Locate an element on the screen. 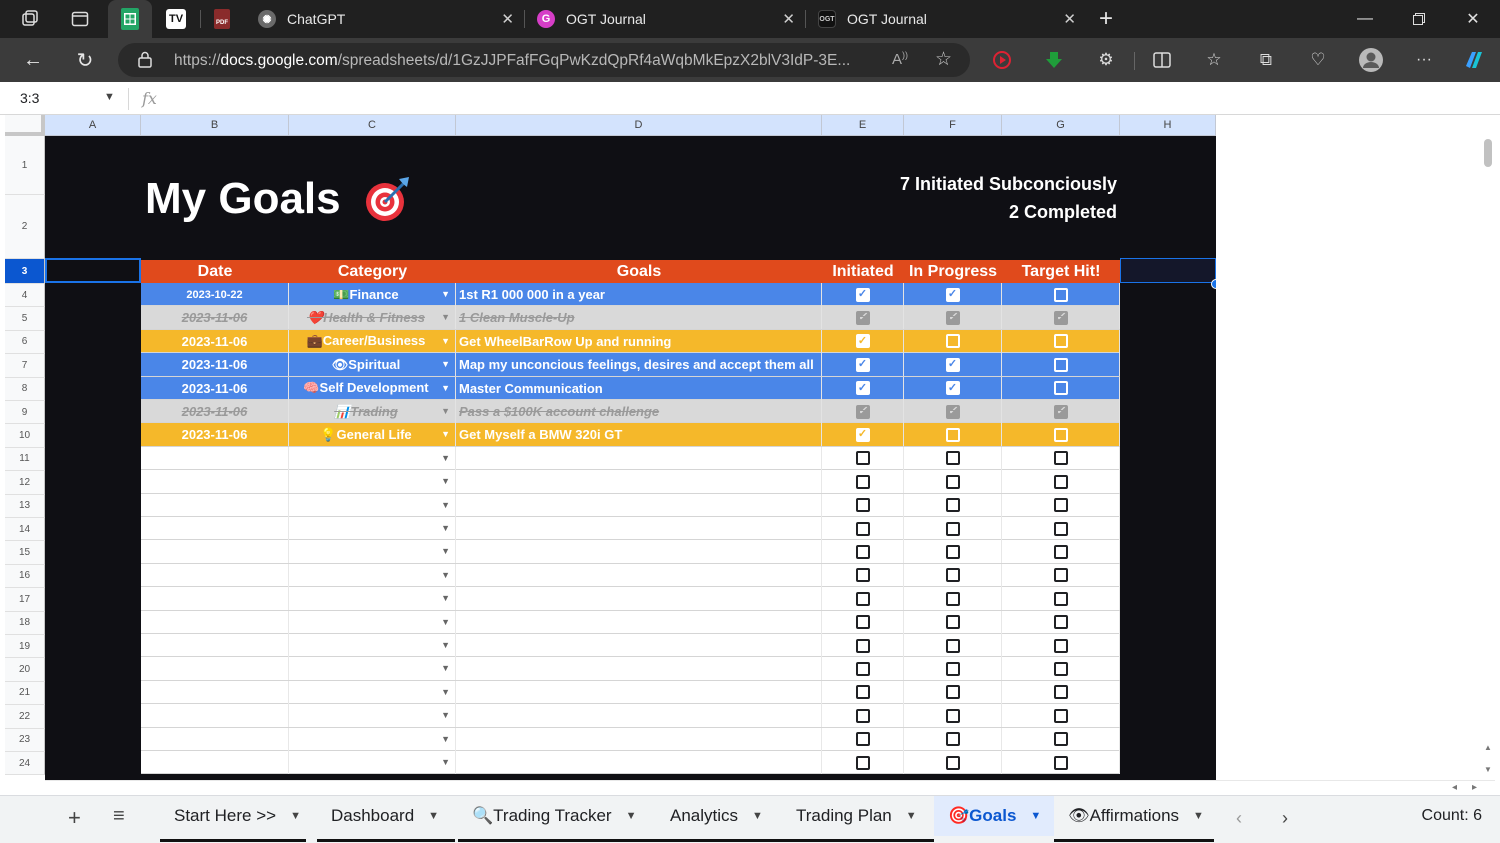  header-category: Category is located at coordinates (372, 271).